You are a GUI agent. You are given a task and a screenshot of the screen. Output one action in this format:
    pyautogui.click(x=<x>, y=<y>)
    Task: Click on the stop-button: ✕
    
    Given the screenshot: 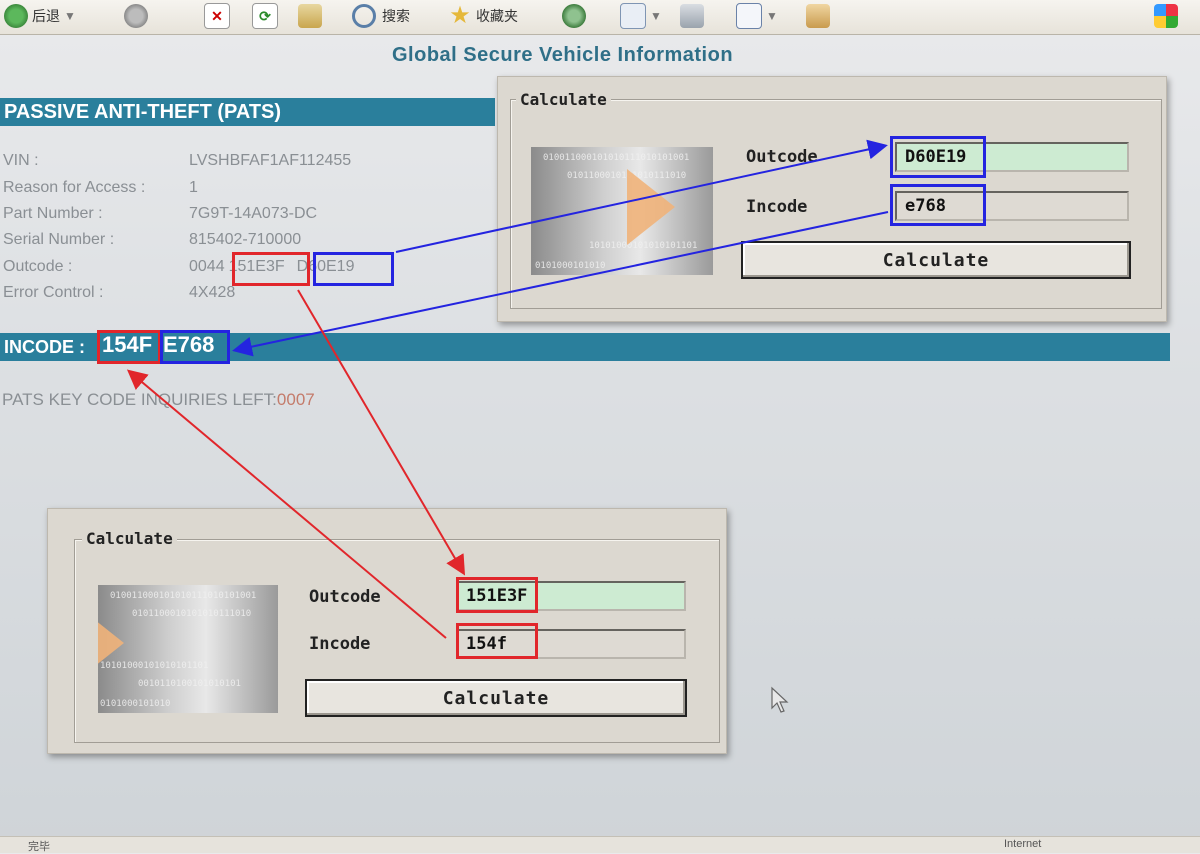 What is the action you would take?
    pyautogui.click(x=217, y=16)
    